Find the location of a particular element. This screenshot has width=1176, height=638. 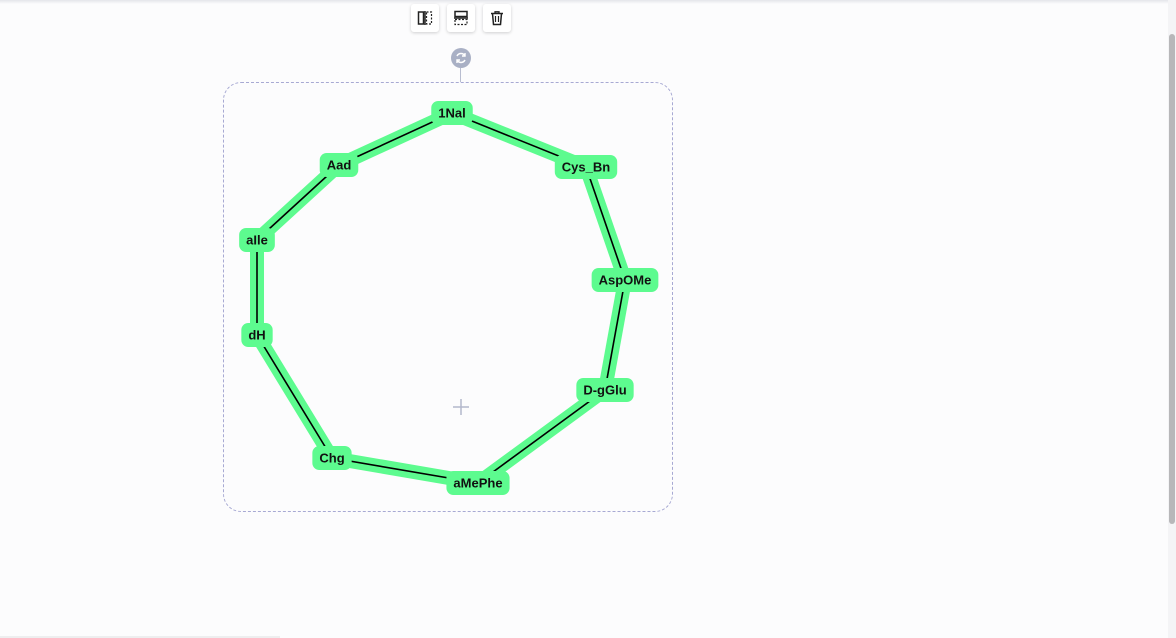

monomer: dH is located at coordinates (257, 335).